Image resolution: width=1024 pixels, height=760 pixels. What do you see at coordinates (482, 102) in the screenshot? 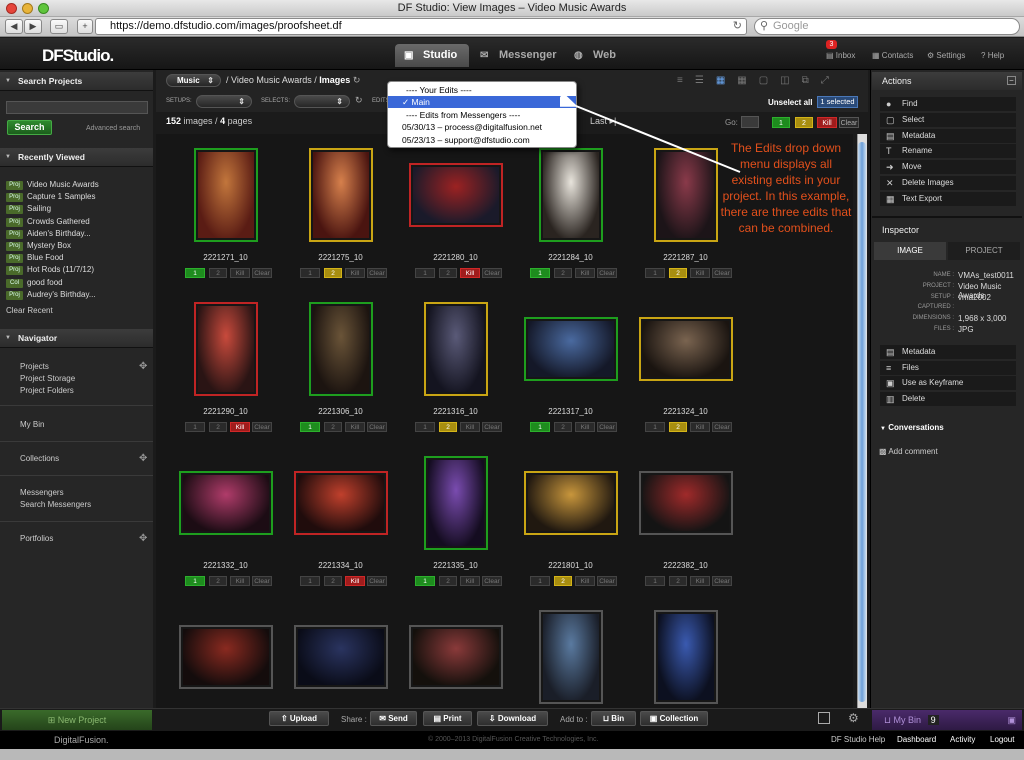
I see `menu-item-edit: ✓ Main` at bounding box center [482, 102].